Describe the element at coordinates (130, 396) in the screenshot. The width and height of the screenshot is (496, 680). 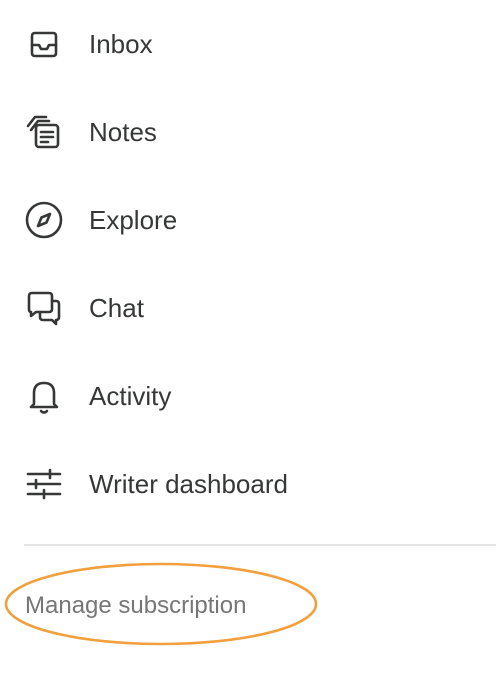
I see `menu-item-label: Activity` at that location.